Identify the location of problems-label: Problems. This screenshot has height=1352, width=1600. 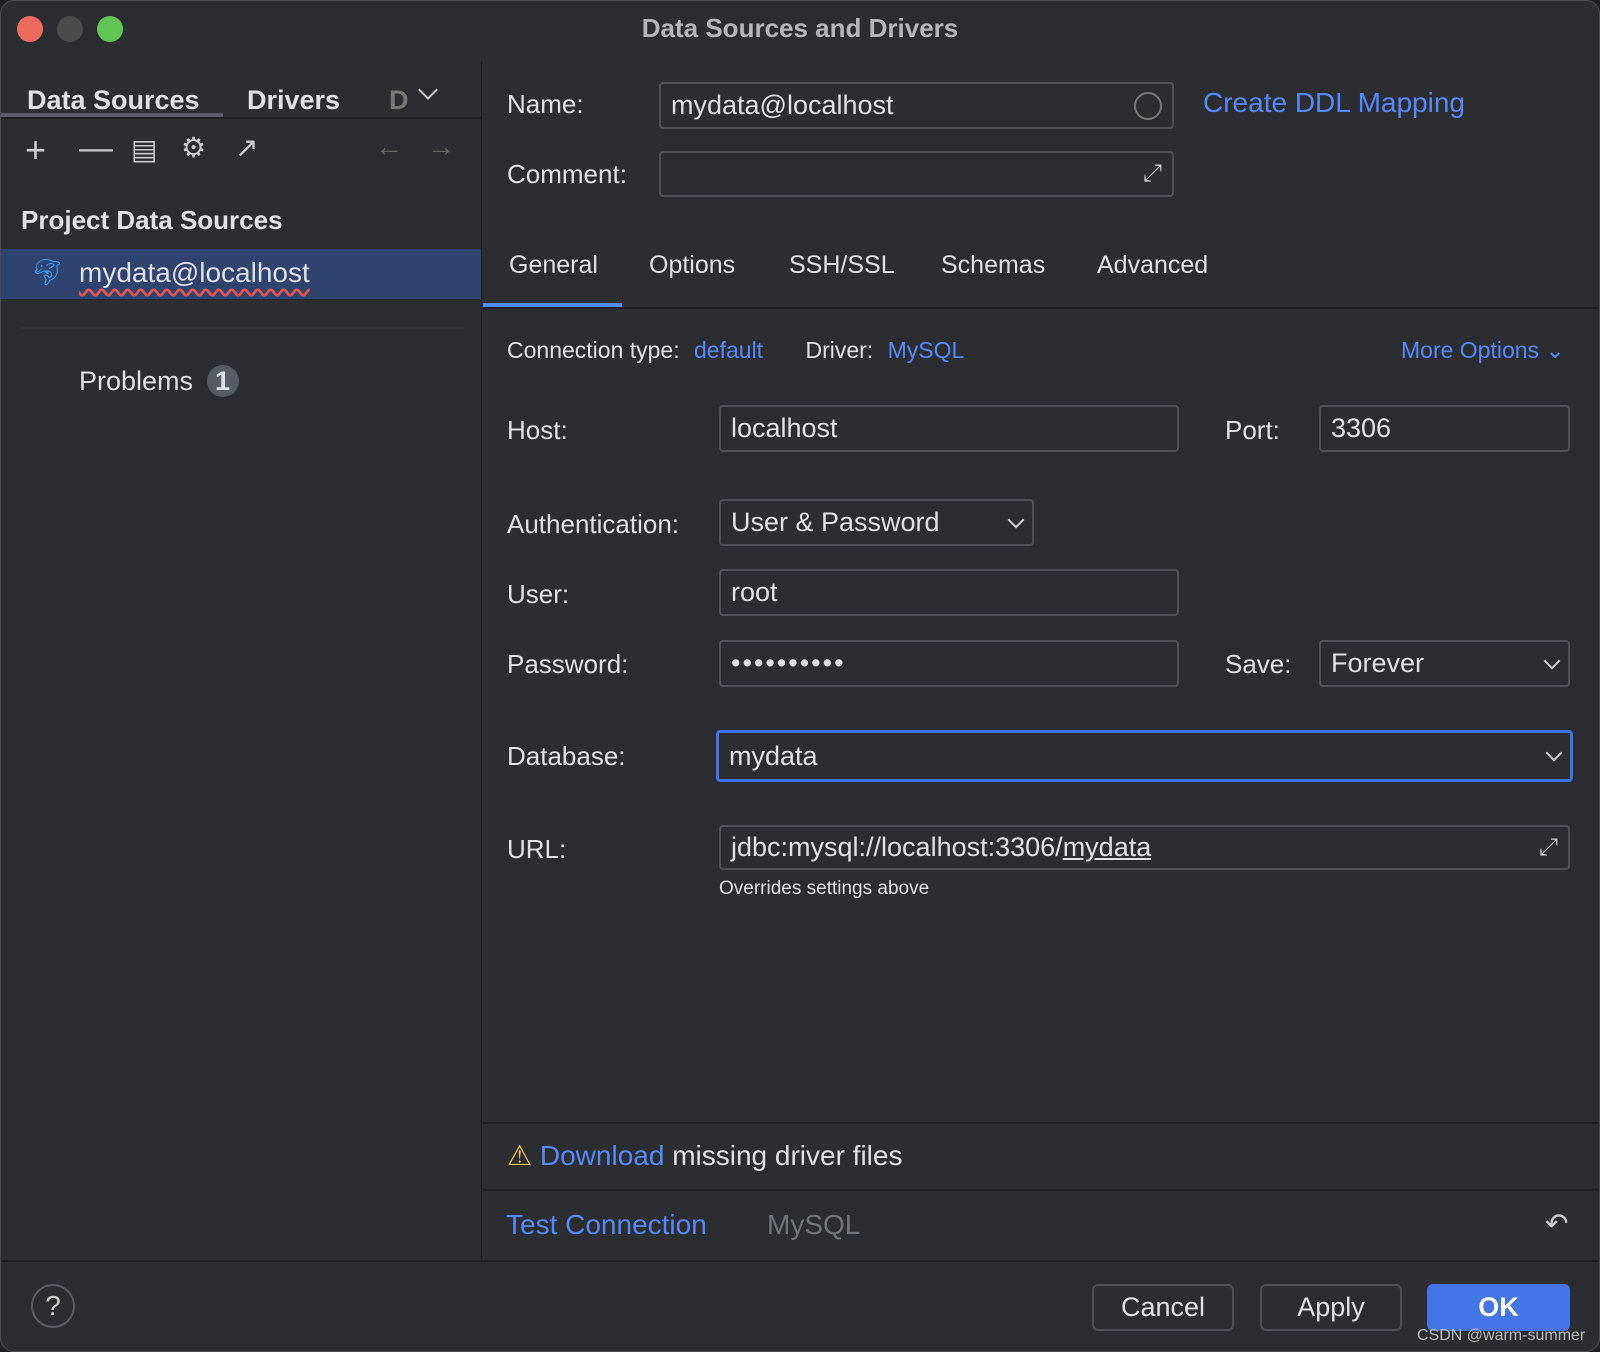
(136, 381).